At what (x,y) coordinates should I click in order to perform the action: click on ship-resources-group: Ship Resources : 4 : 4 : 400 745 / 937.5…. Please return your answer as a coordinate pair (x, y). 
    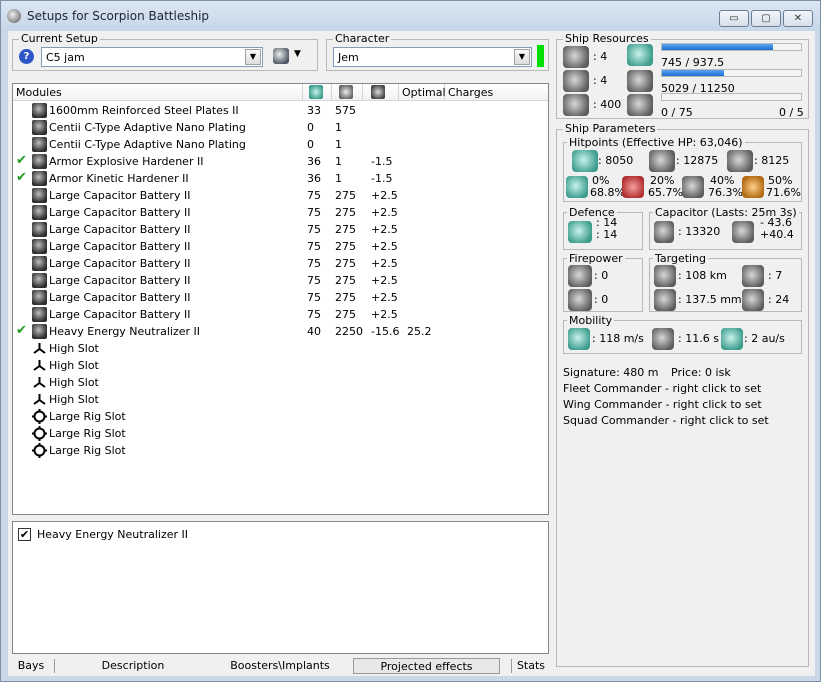
    Looking at the image, I should click on (682, 75).